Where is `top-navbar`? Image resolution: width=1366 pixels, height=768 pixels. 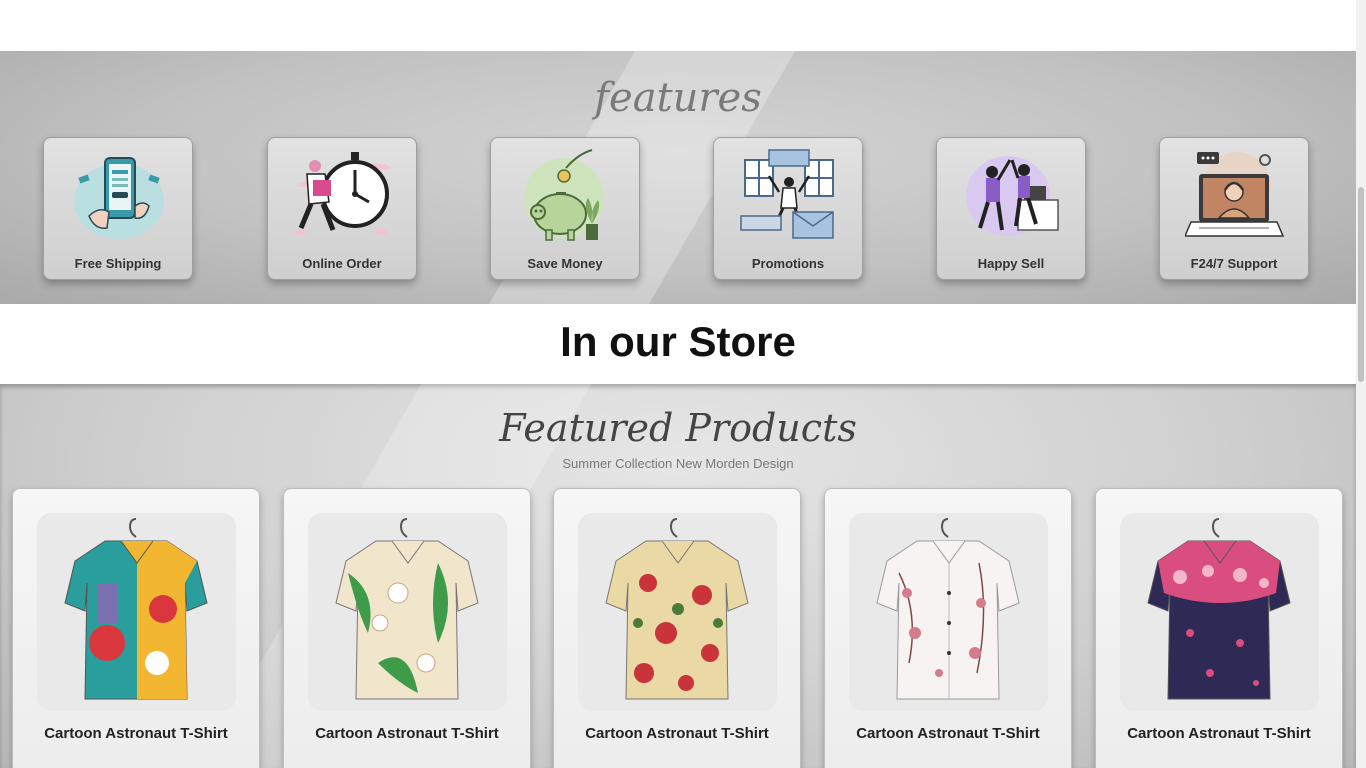 top-navbar is located at coordinates (678, 25).